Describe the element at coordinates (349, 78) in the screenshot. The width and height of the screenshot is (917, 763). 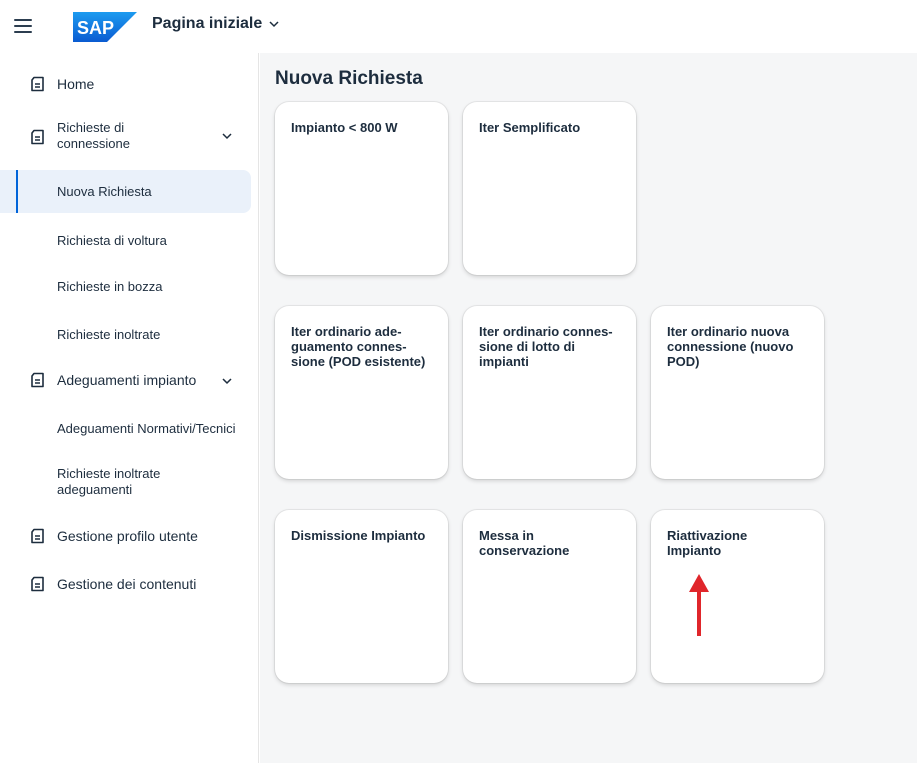
I see `page-title: Nuova Richiesta` at that location.